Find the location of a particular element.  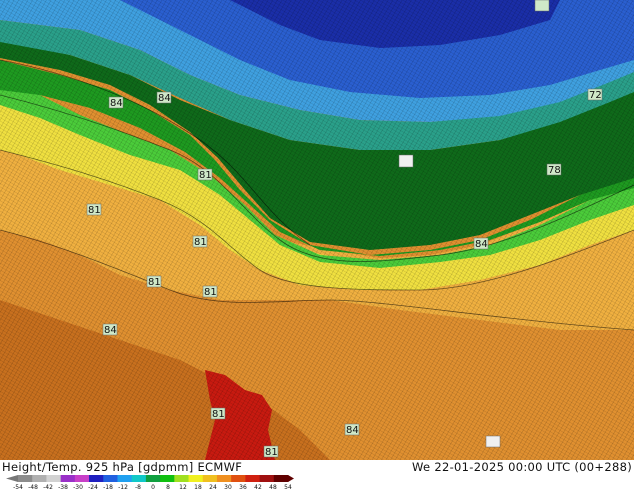

colorbar-tick-label: -42 is located at coordinates (48, 487).